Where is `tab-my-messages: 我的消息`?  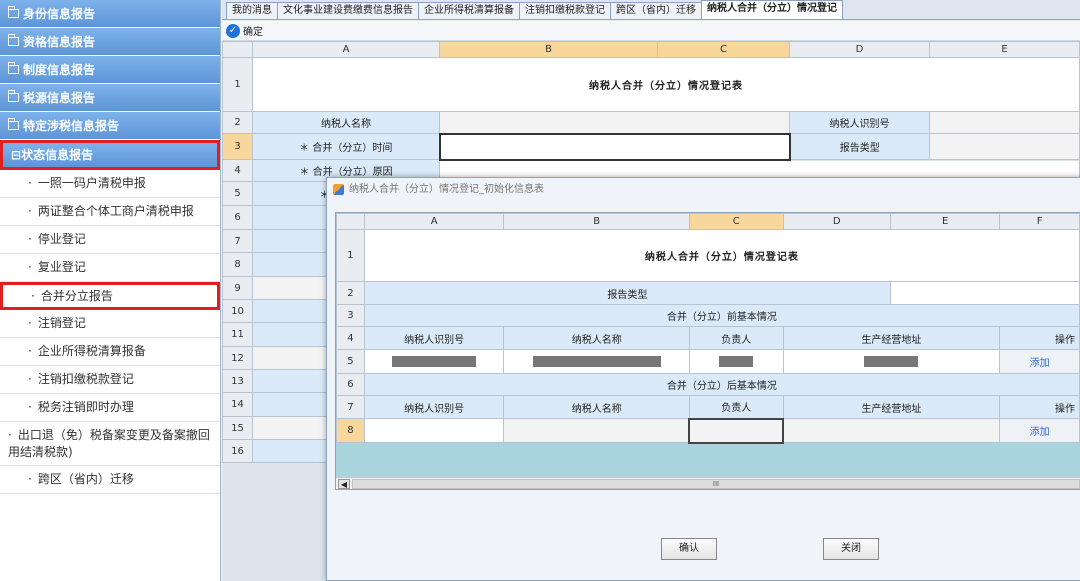
tab-my-messages: 我的消息 is located at coordinates (252, 10).